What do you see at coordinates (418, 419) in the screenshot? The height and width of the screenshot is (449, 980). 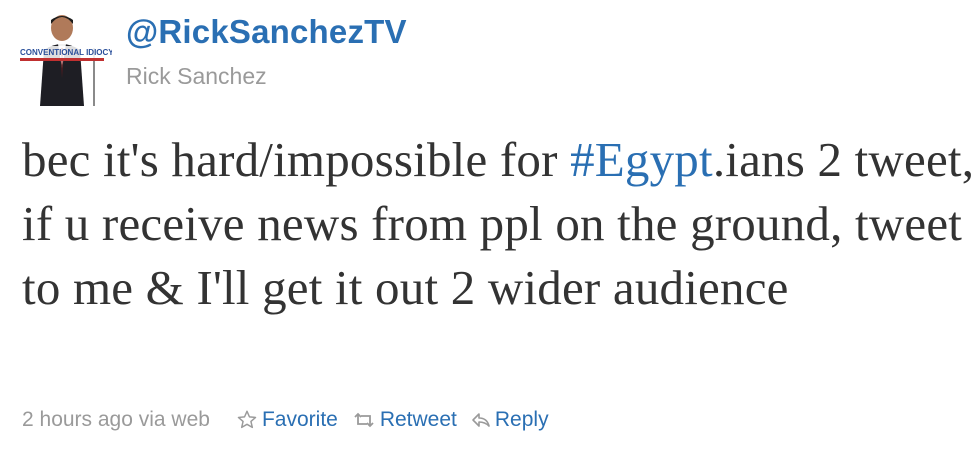 I see `retweet-label: Retweet` at bounding box center [418, 419].